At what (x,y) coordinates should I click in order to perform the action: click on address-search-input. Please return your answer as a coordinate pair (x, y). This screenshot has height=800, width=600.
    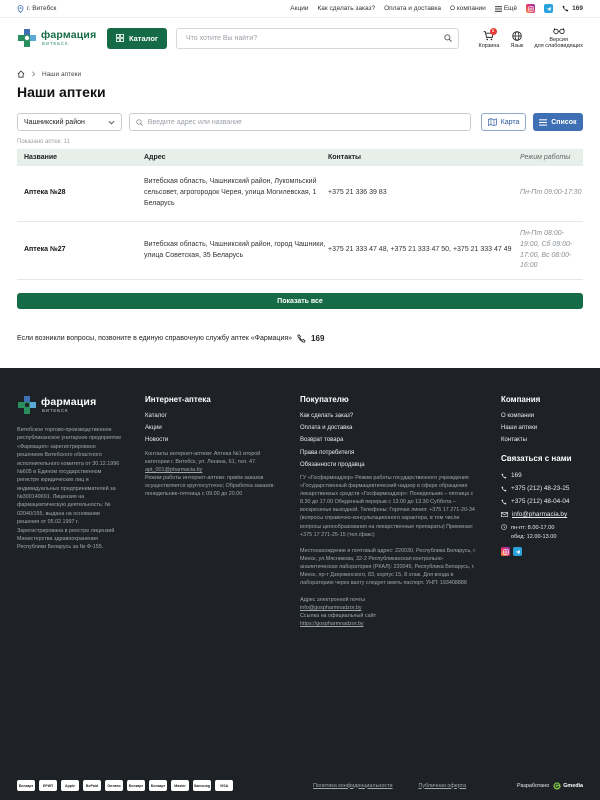
    Looking at the image, I should click on (306, 122).